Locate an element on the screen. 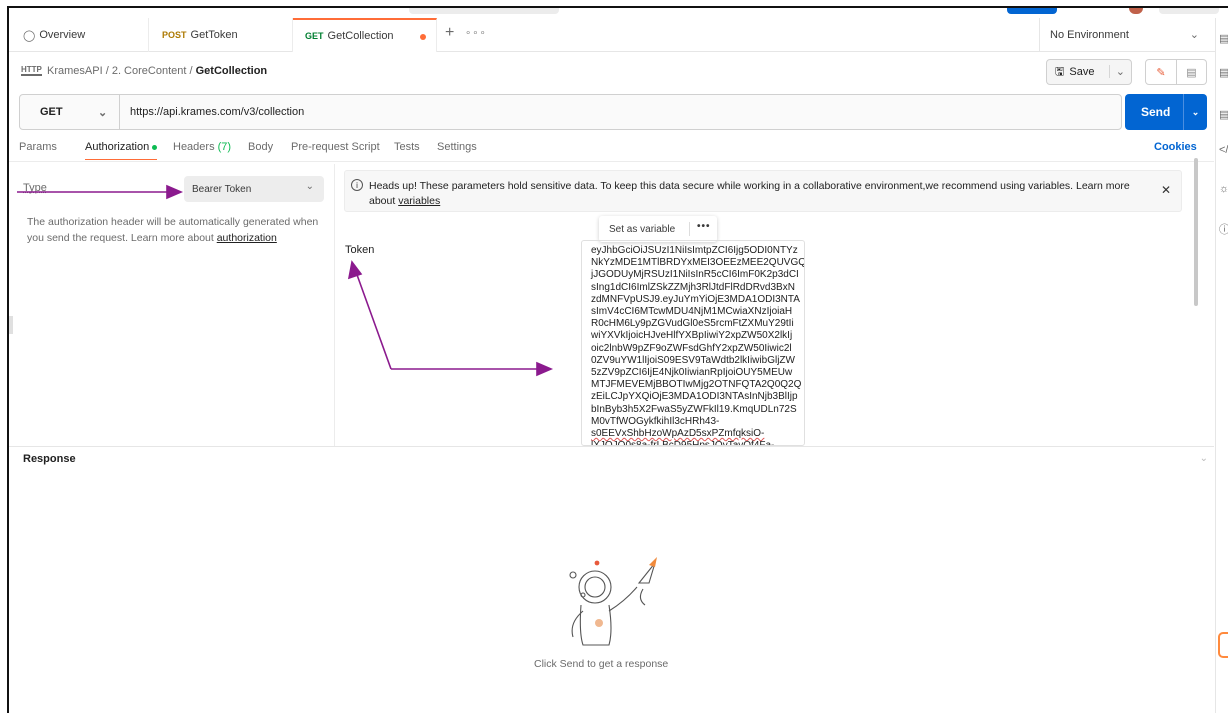  comments-icon: ▤ is located at coordinates (1223, 114).